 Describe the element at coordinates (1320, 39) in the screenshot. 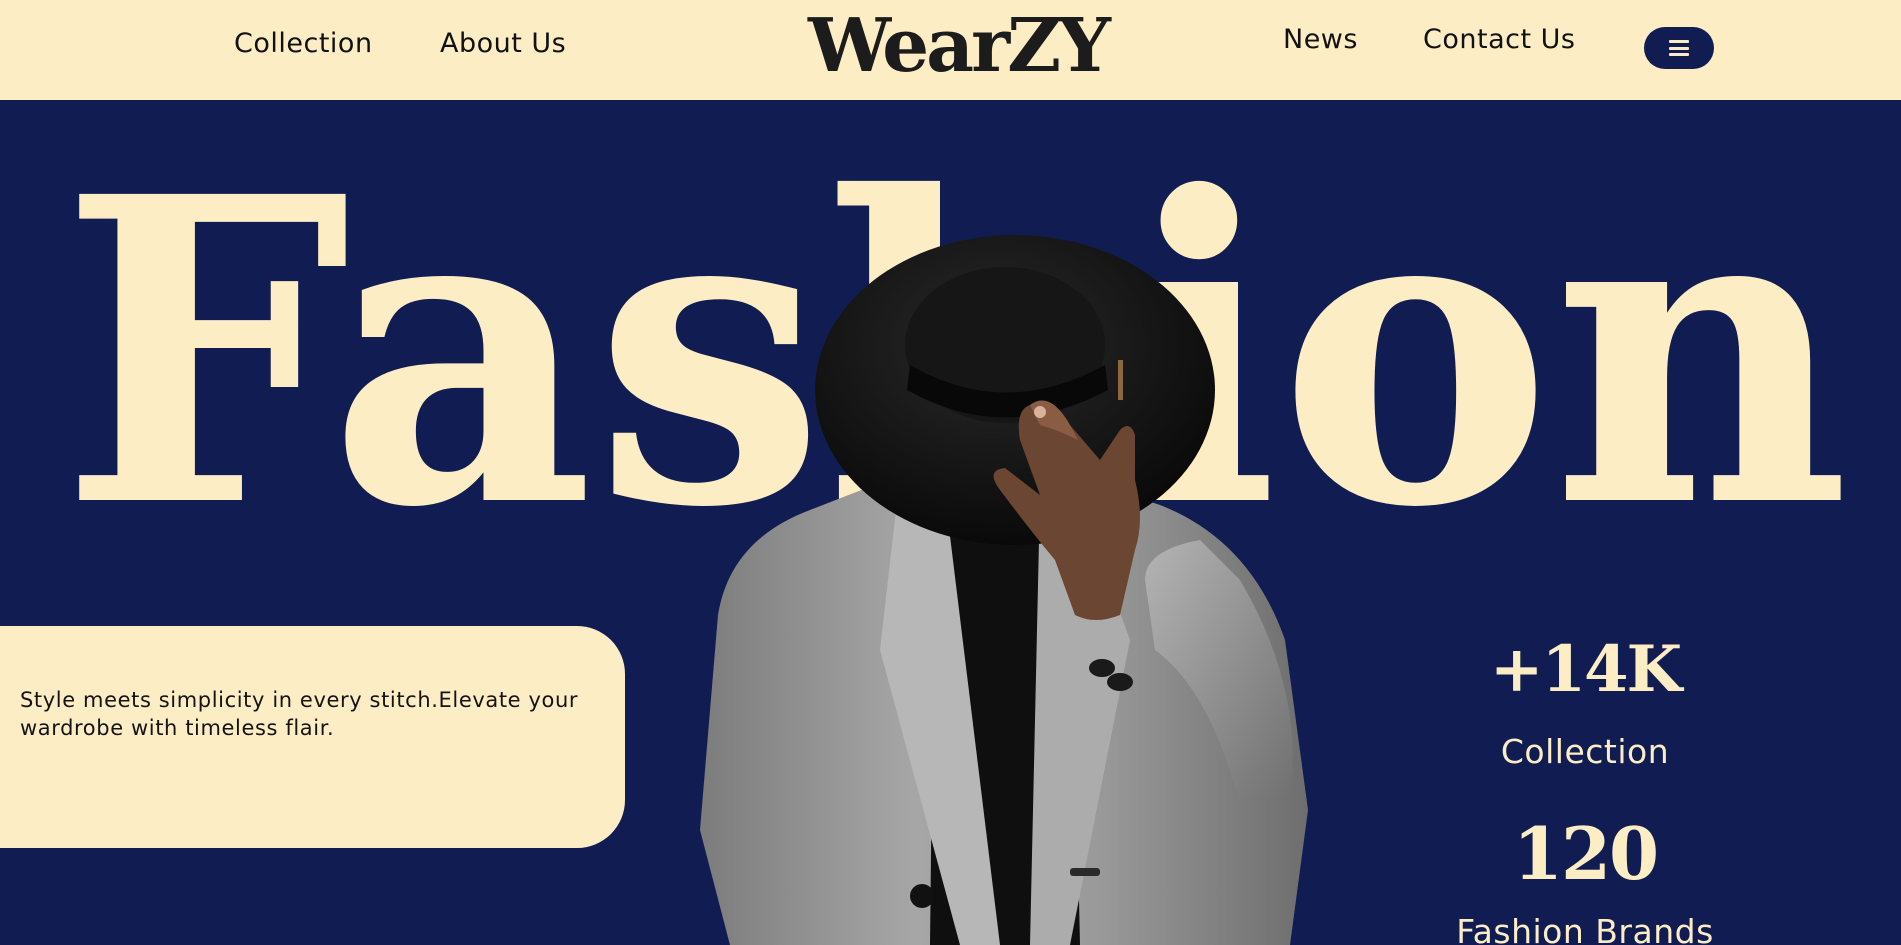

I see `nav-link-news: News` at that location.